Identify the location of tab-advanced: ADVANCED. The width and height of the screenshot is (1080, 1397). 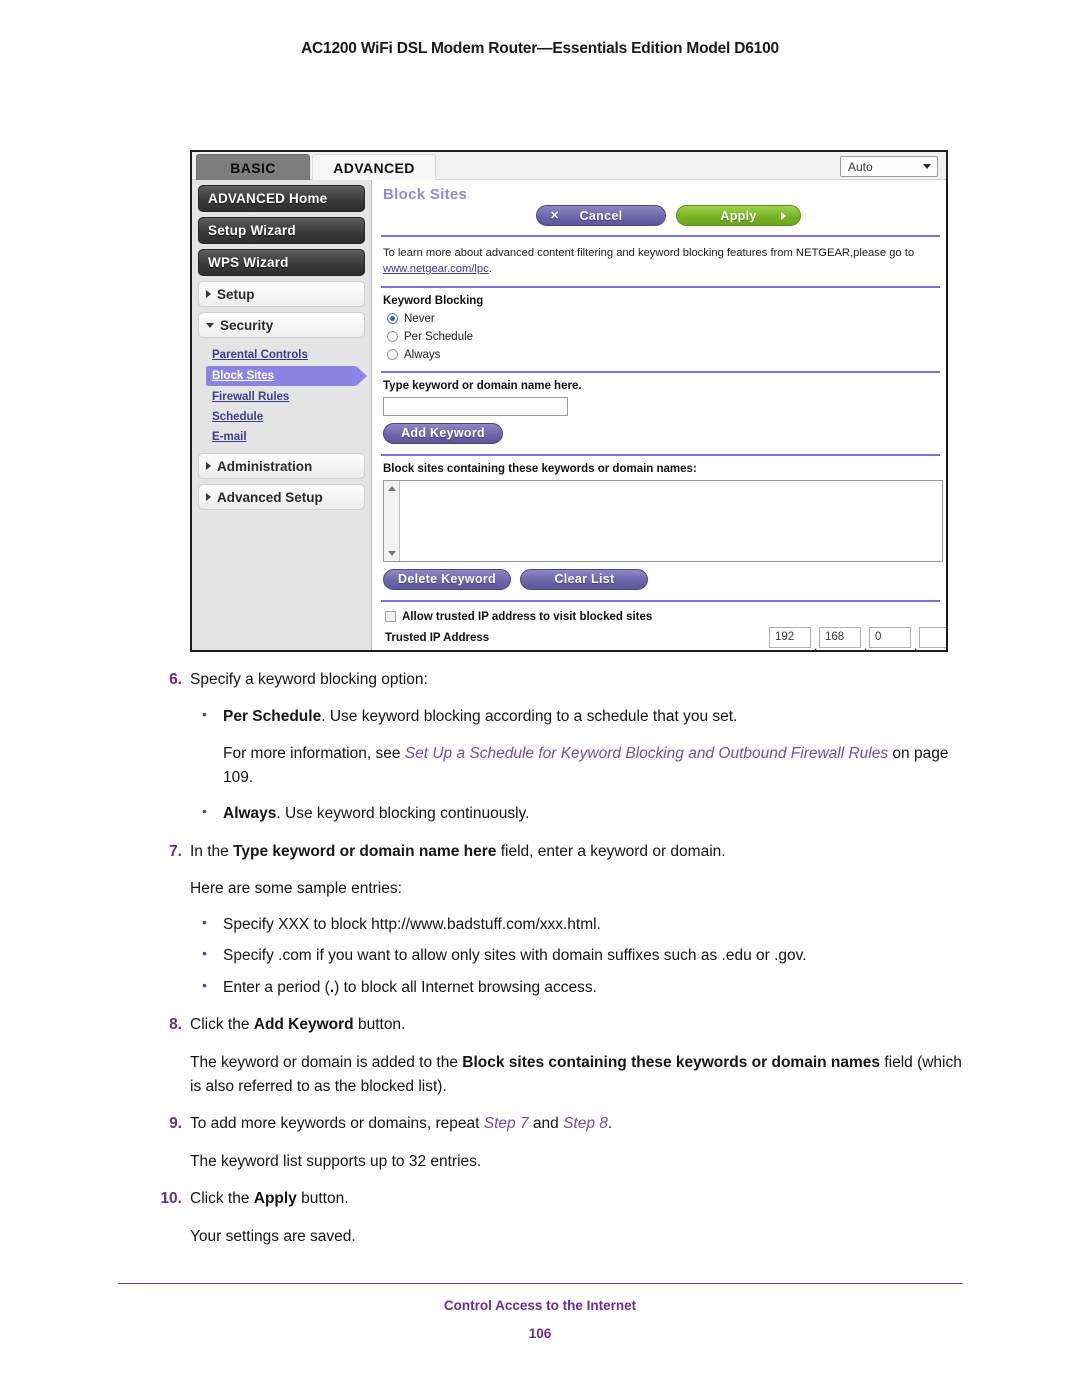
(374, 167).